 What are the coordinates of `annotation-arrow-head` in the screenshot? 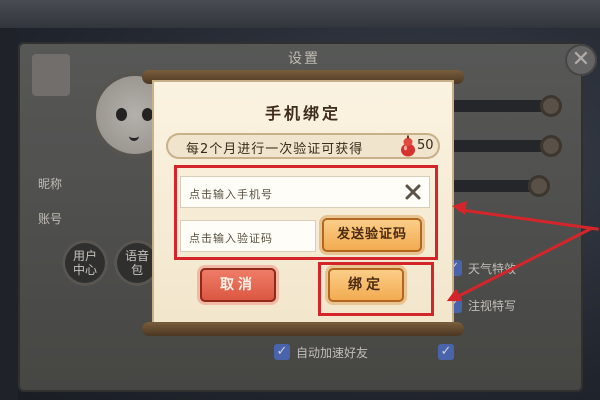 It's located at (459, 207).